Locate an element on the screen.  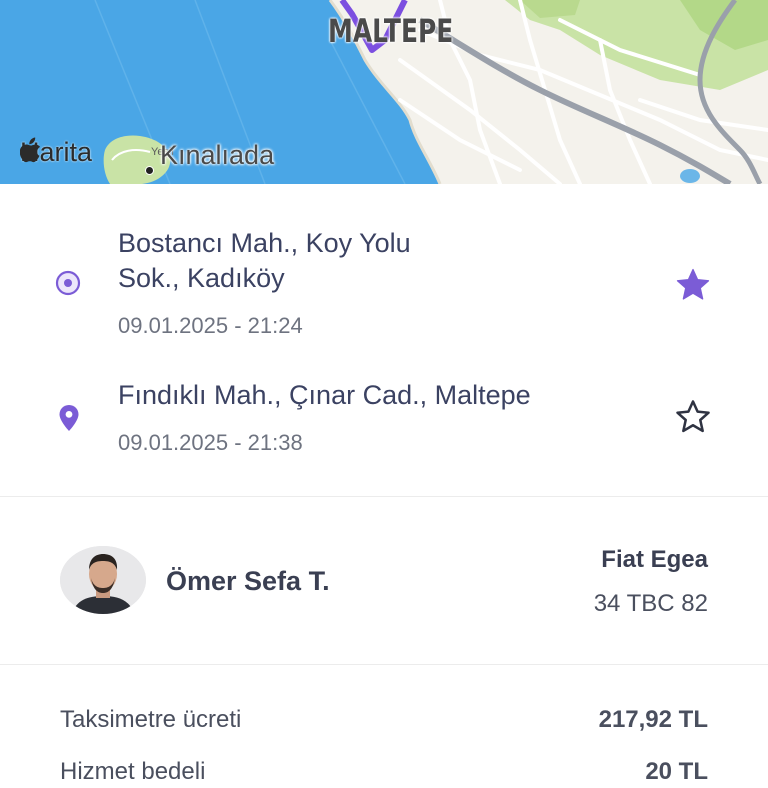
location-pin-icon is located at coordinates (69, 420).